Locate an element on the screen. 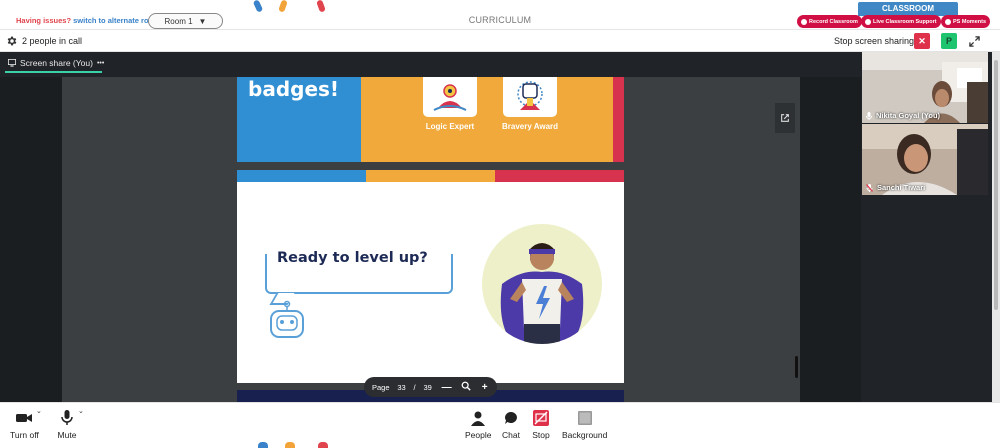 The width and height of the screenshot is (1000, 448). participant-name-sanchi: Sanchi Tiwari is located at coordinates (895, 187).